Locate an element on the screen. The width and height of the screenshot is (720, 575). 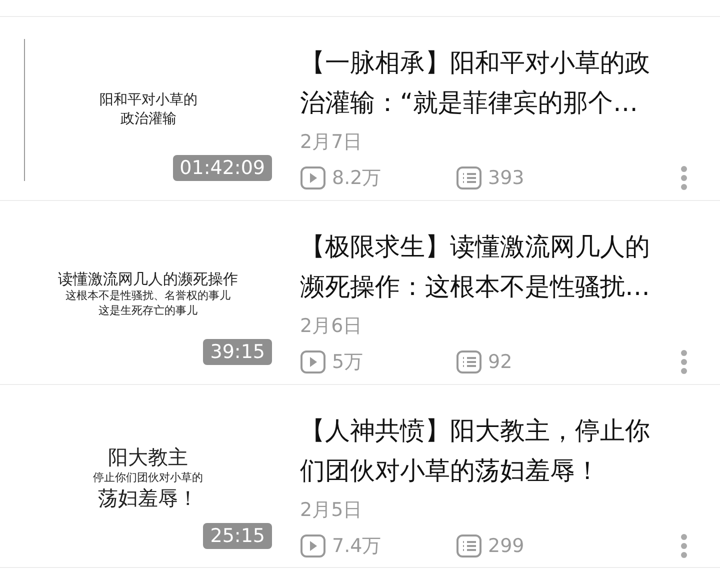
video-title: 【一脉相承】阳和平对小草的政 is located at coordinates (510, 63).